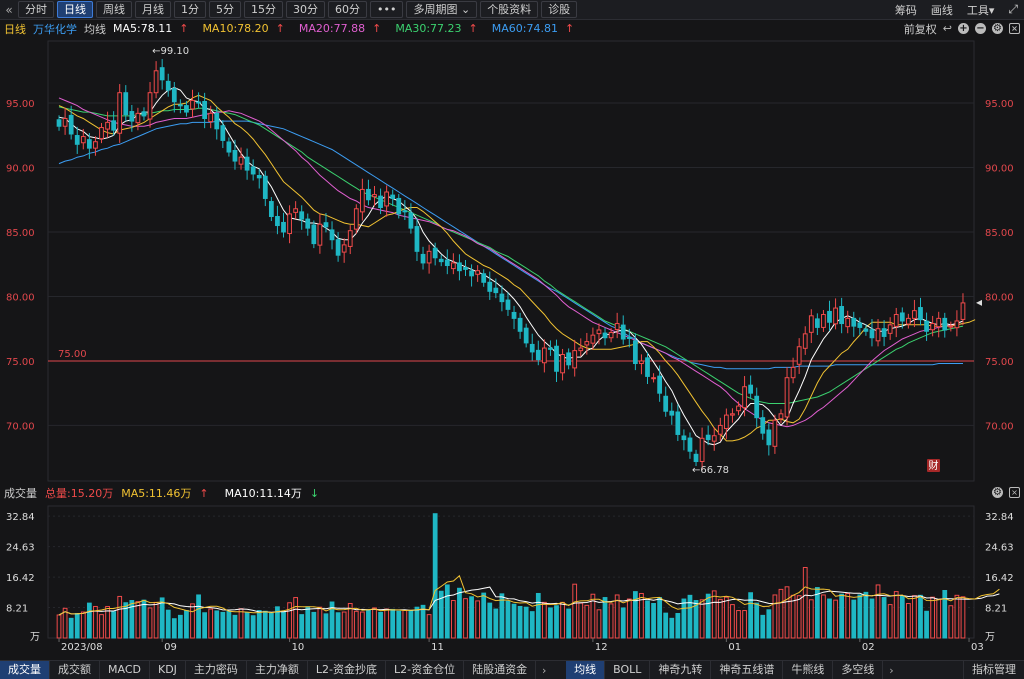 This screenshot has width=1024, height=679. Describe the element at coordinates (559, 9) in the screenshot. I see `diagnose-button: 诊股` at that location.